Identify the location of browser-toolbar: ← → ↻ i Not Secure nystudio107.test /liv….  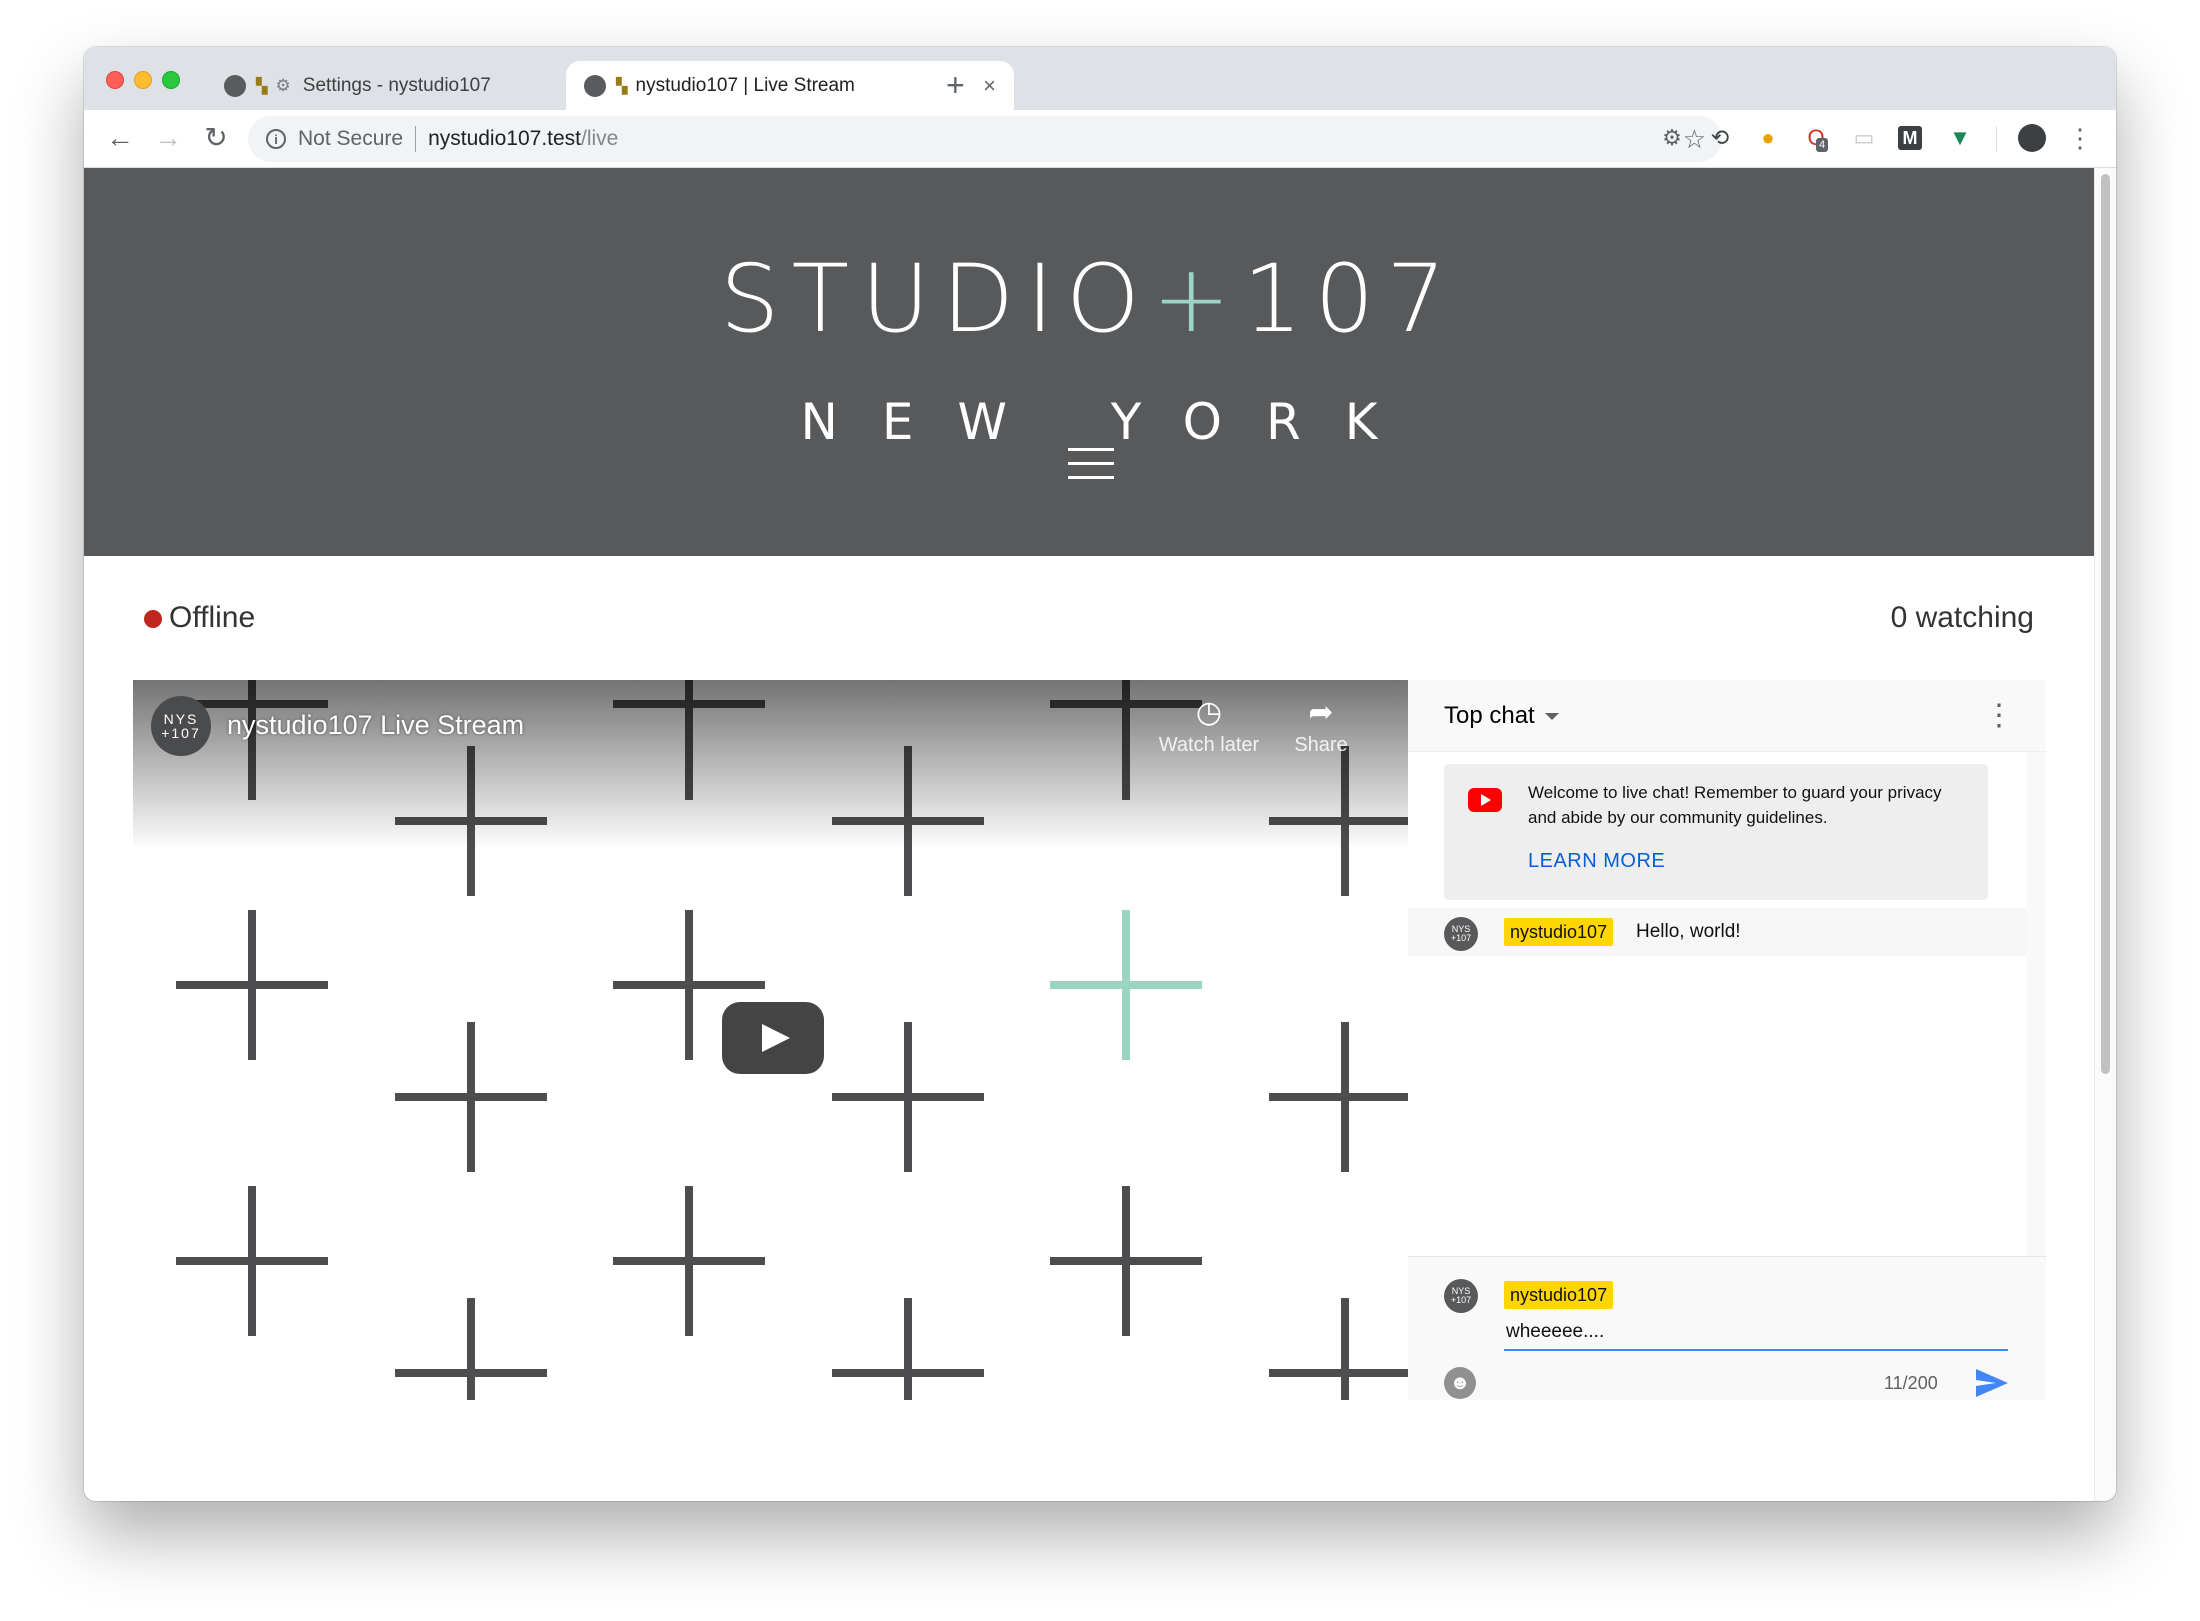
(1100, 139).